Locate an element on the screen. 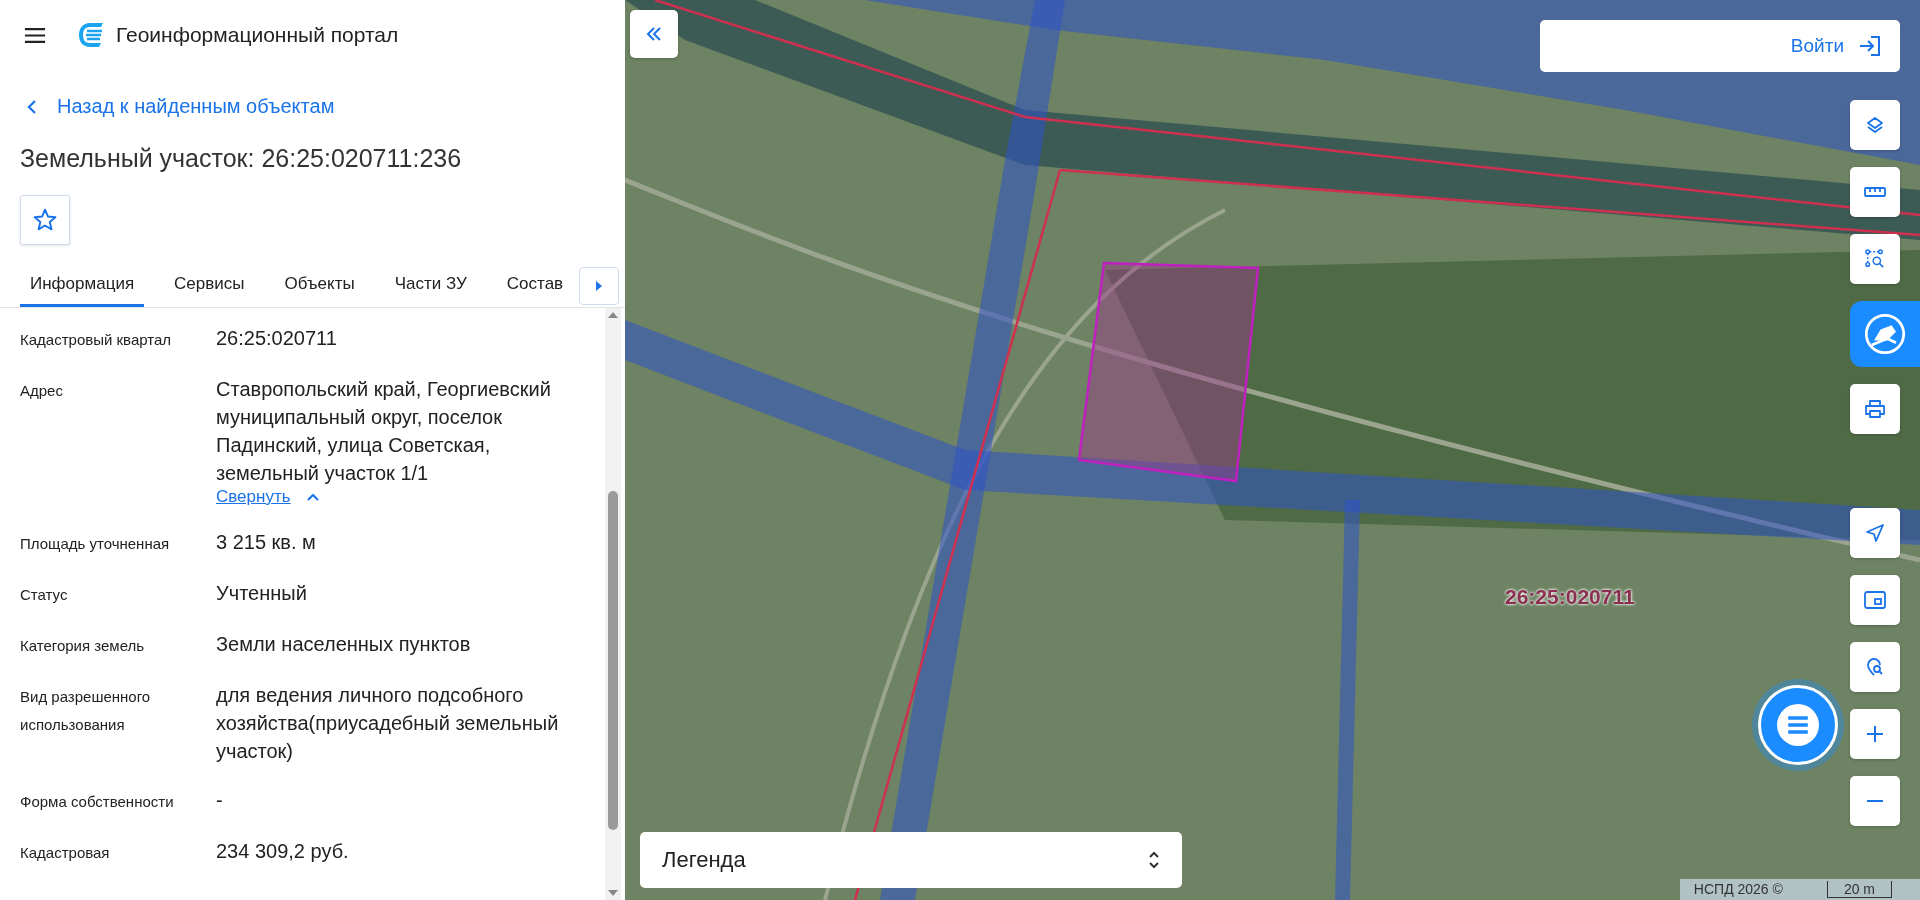  tab: Состав is located at coordinates (535, 290).